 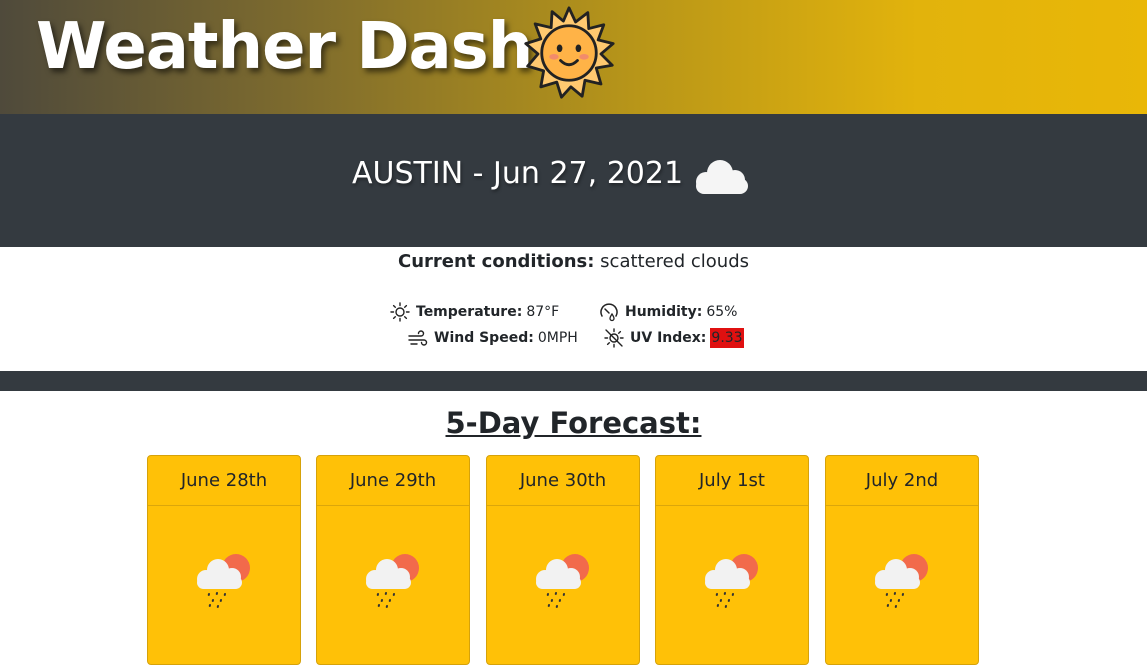 What do you see at coordinates (727, 338) in the screenshot?
I see `uv-value-badge: 9.33` at bounding box center [727, 338].